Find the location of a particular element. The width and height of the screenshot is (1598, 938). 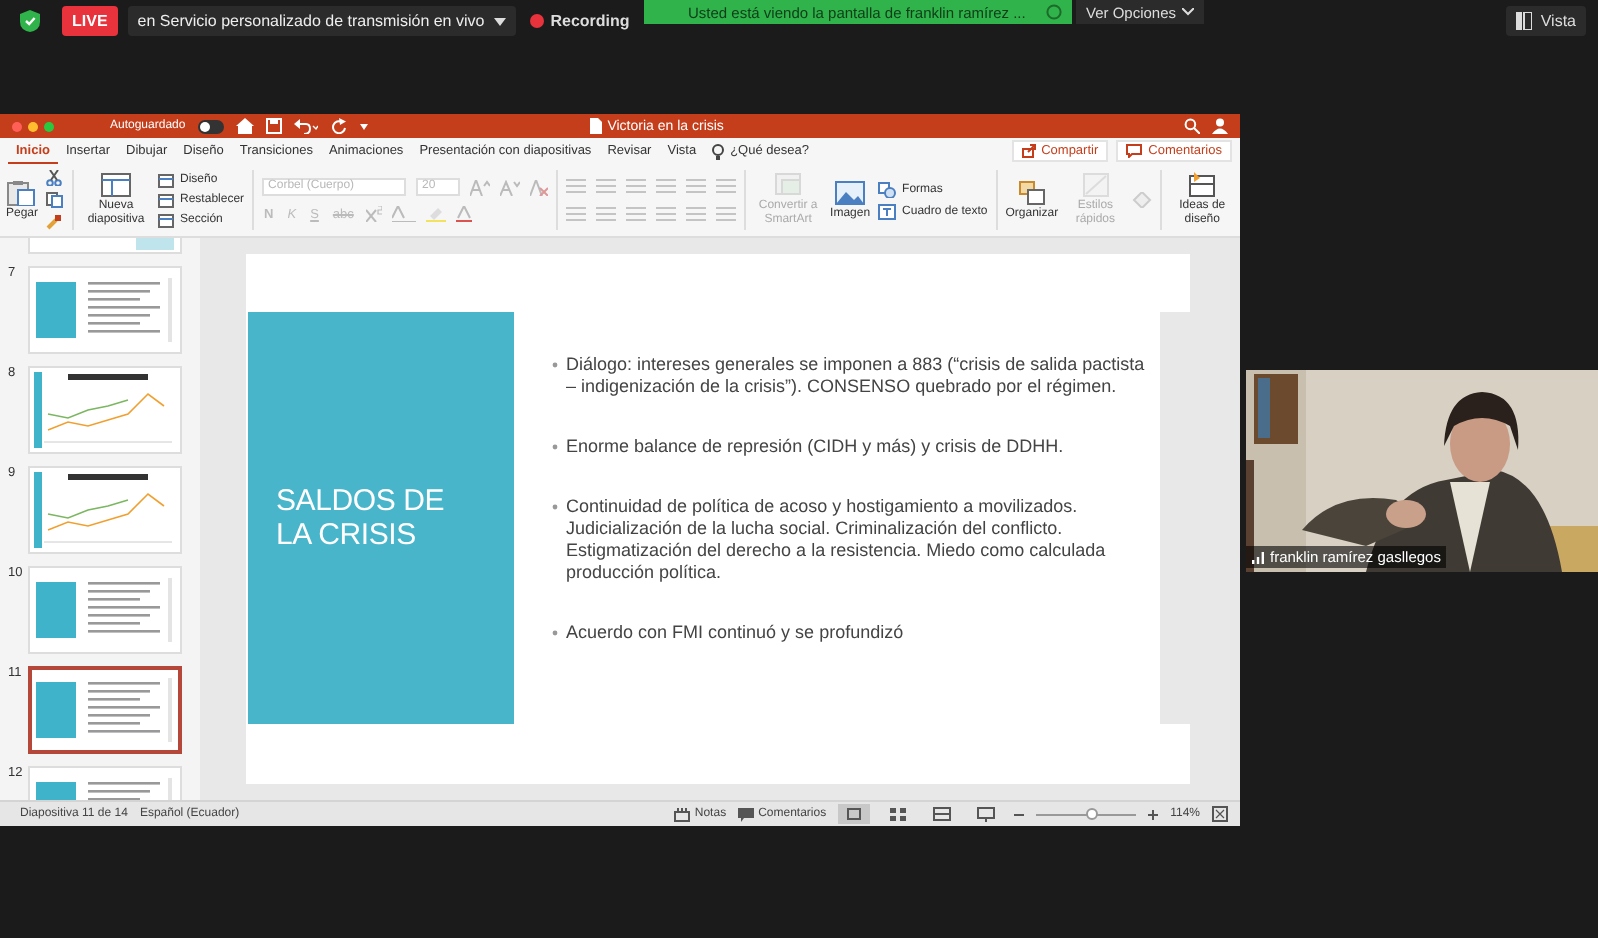

scissors-icon is located at coordinates (54, 178).